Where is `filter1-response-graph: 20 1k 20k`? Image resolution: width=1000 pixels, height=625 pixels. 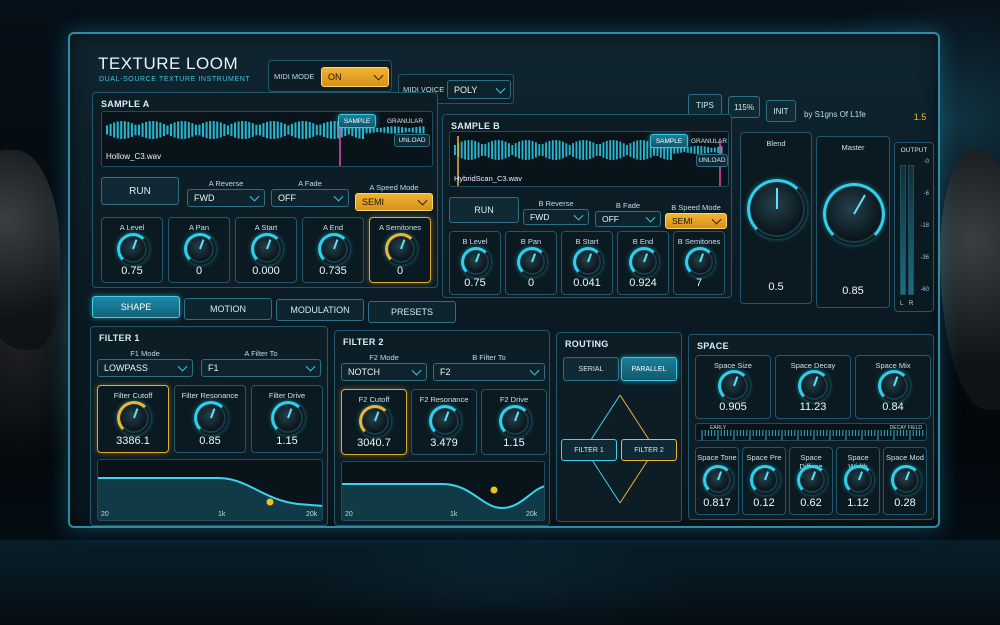
filter1-response-graph: 20 1k 20k is located at coordinates (210, 490).